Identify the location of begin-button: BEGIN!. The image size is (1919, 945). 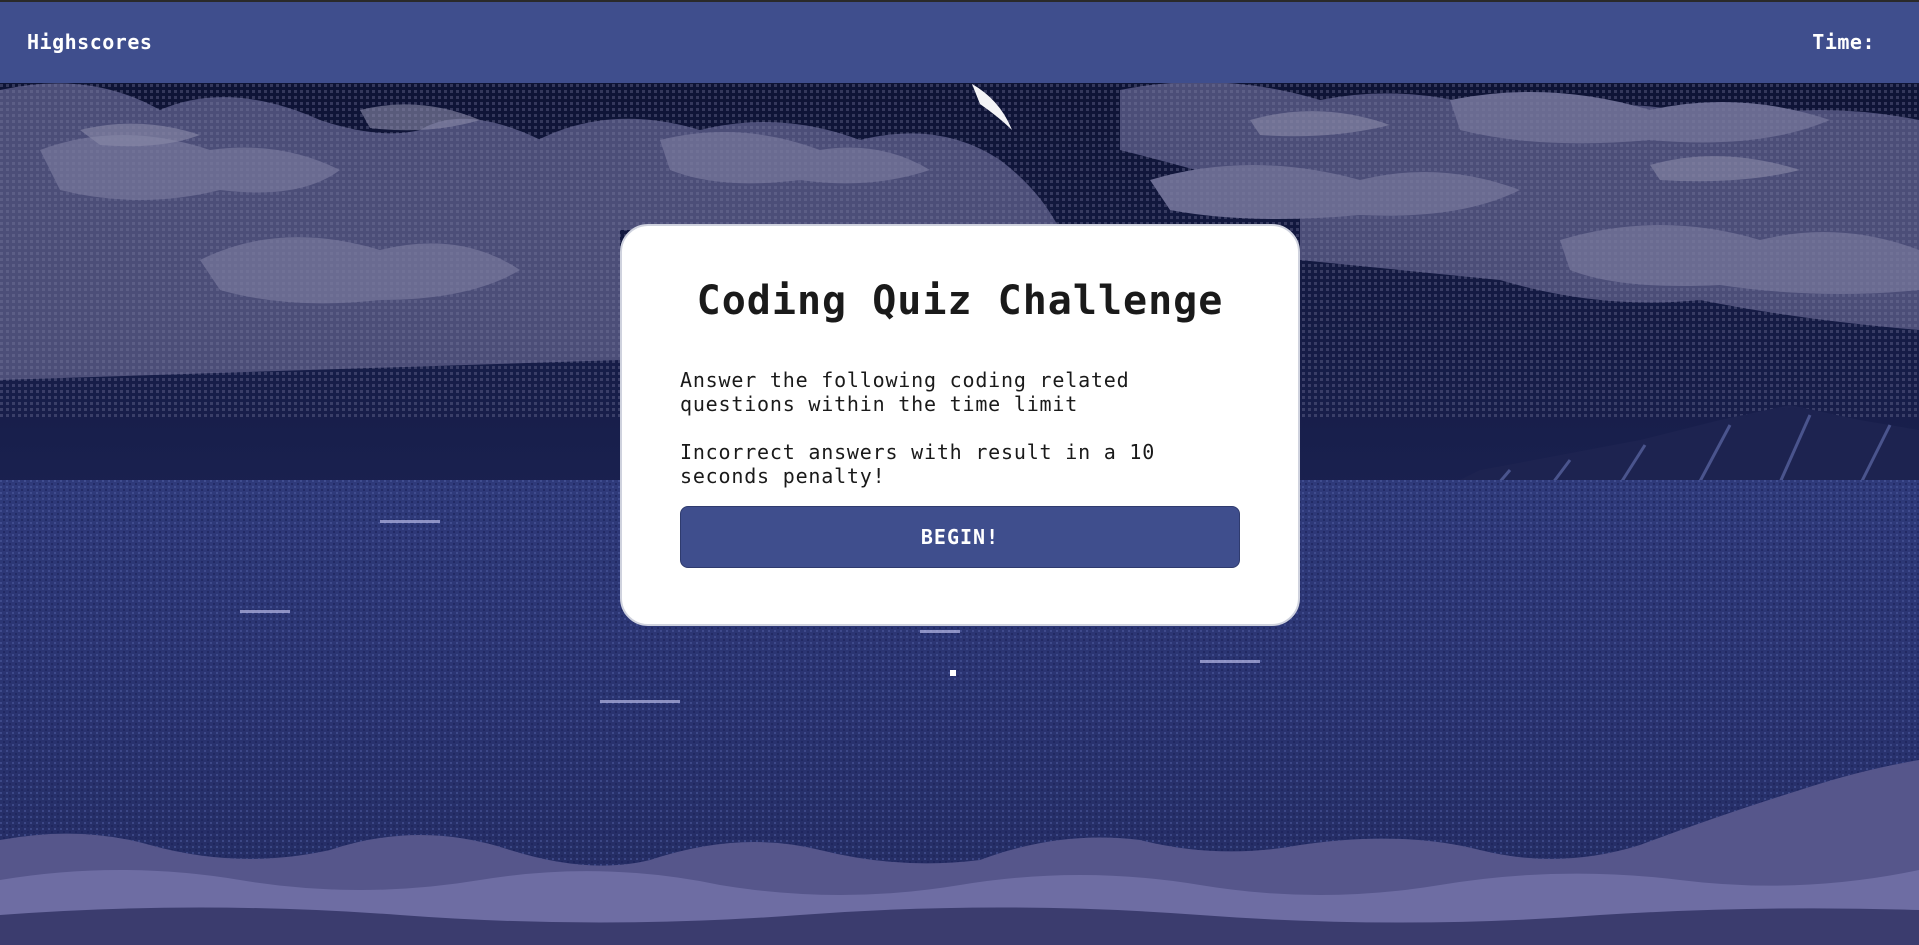
(960, 537).